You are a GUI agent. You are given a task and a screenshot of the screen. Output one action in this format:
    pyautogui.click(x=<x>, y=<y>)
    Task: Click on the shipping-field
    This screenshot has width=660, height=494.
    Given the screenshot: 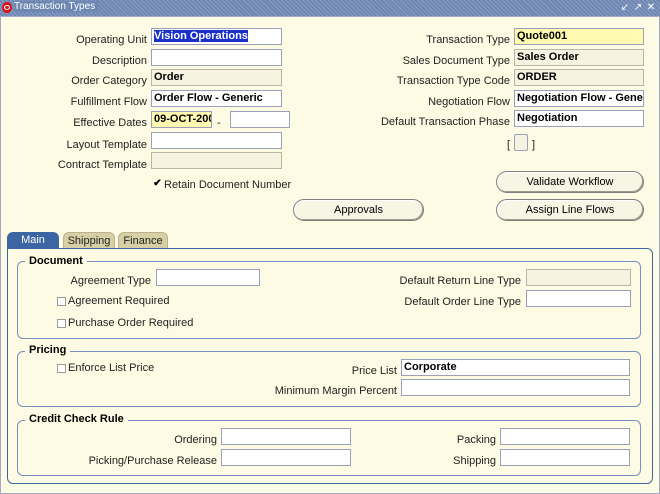 What is the action you would take?
    pyautogui.click(x=565, y=457)
    